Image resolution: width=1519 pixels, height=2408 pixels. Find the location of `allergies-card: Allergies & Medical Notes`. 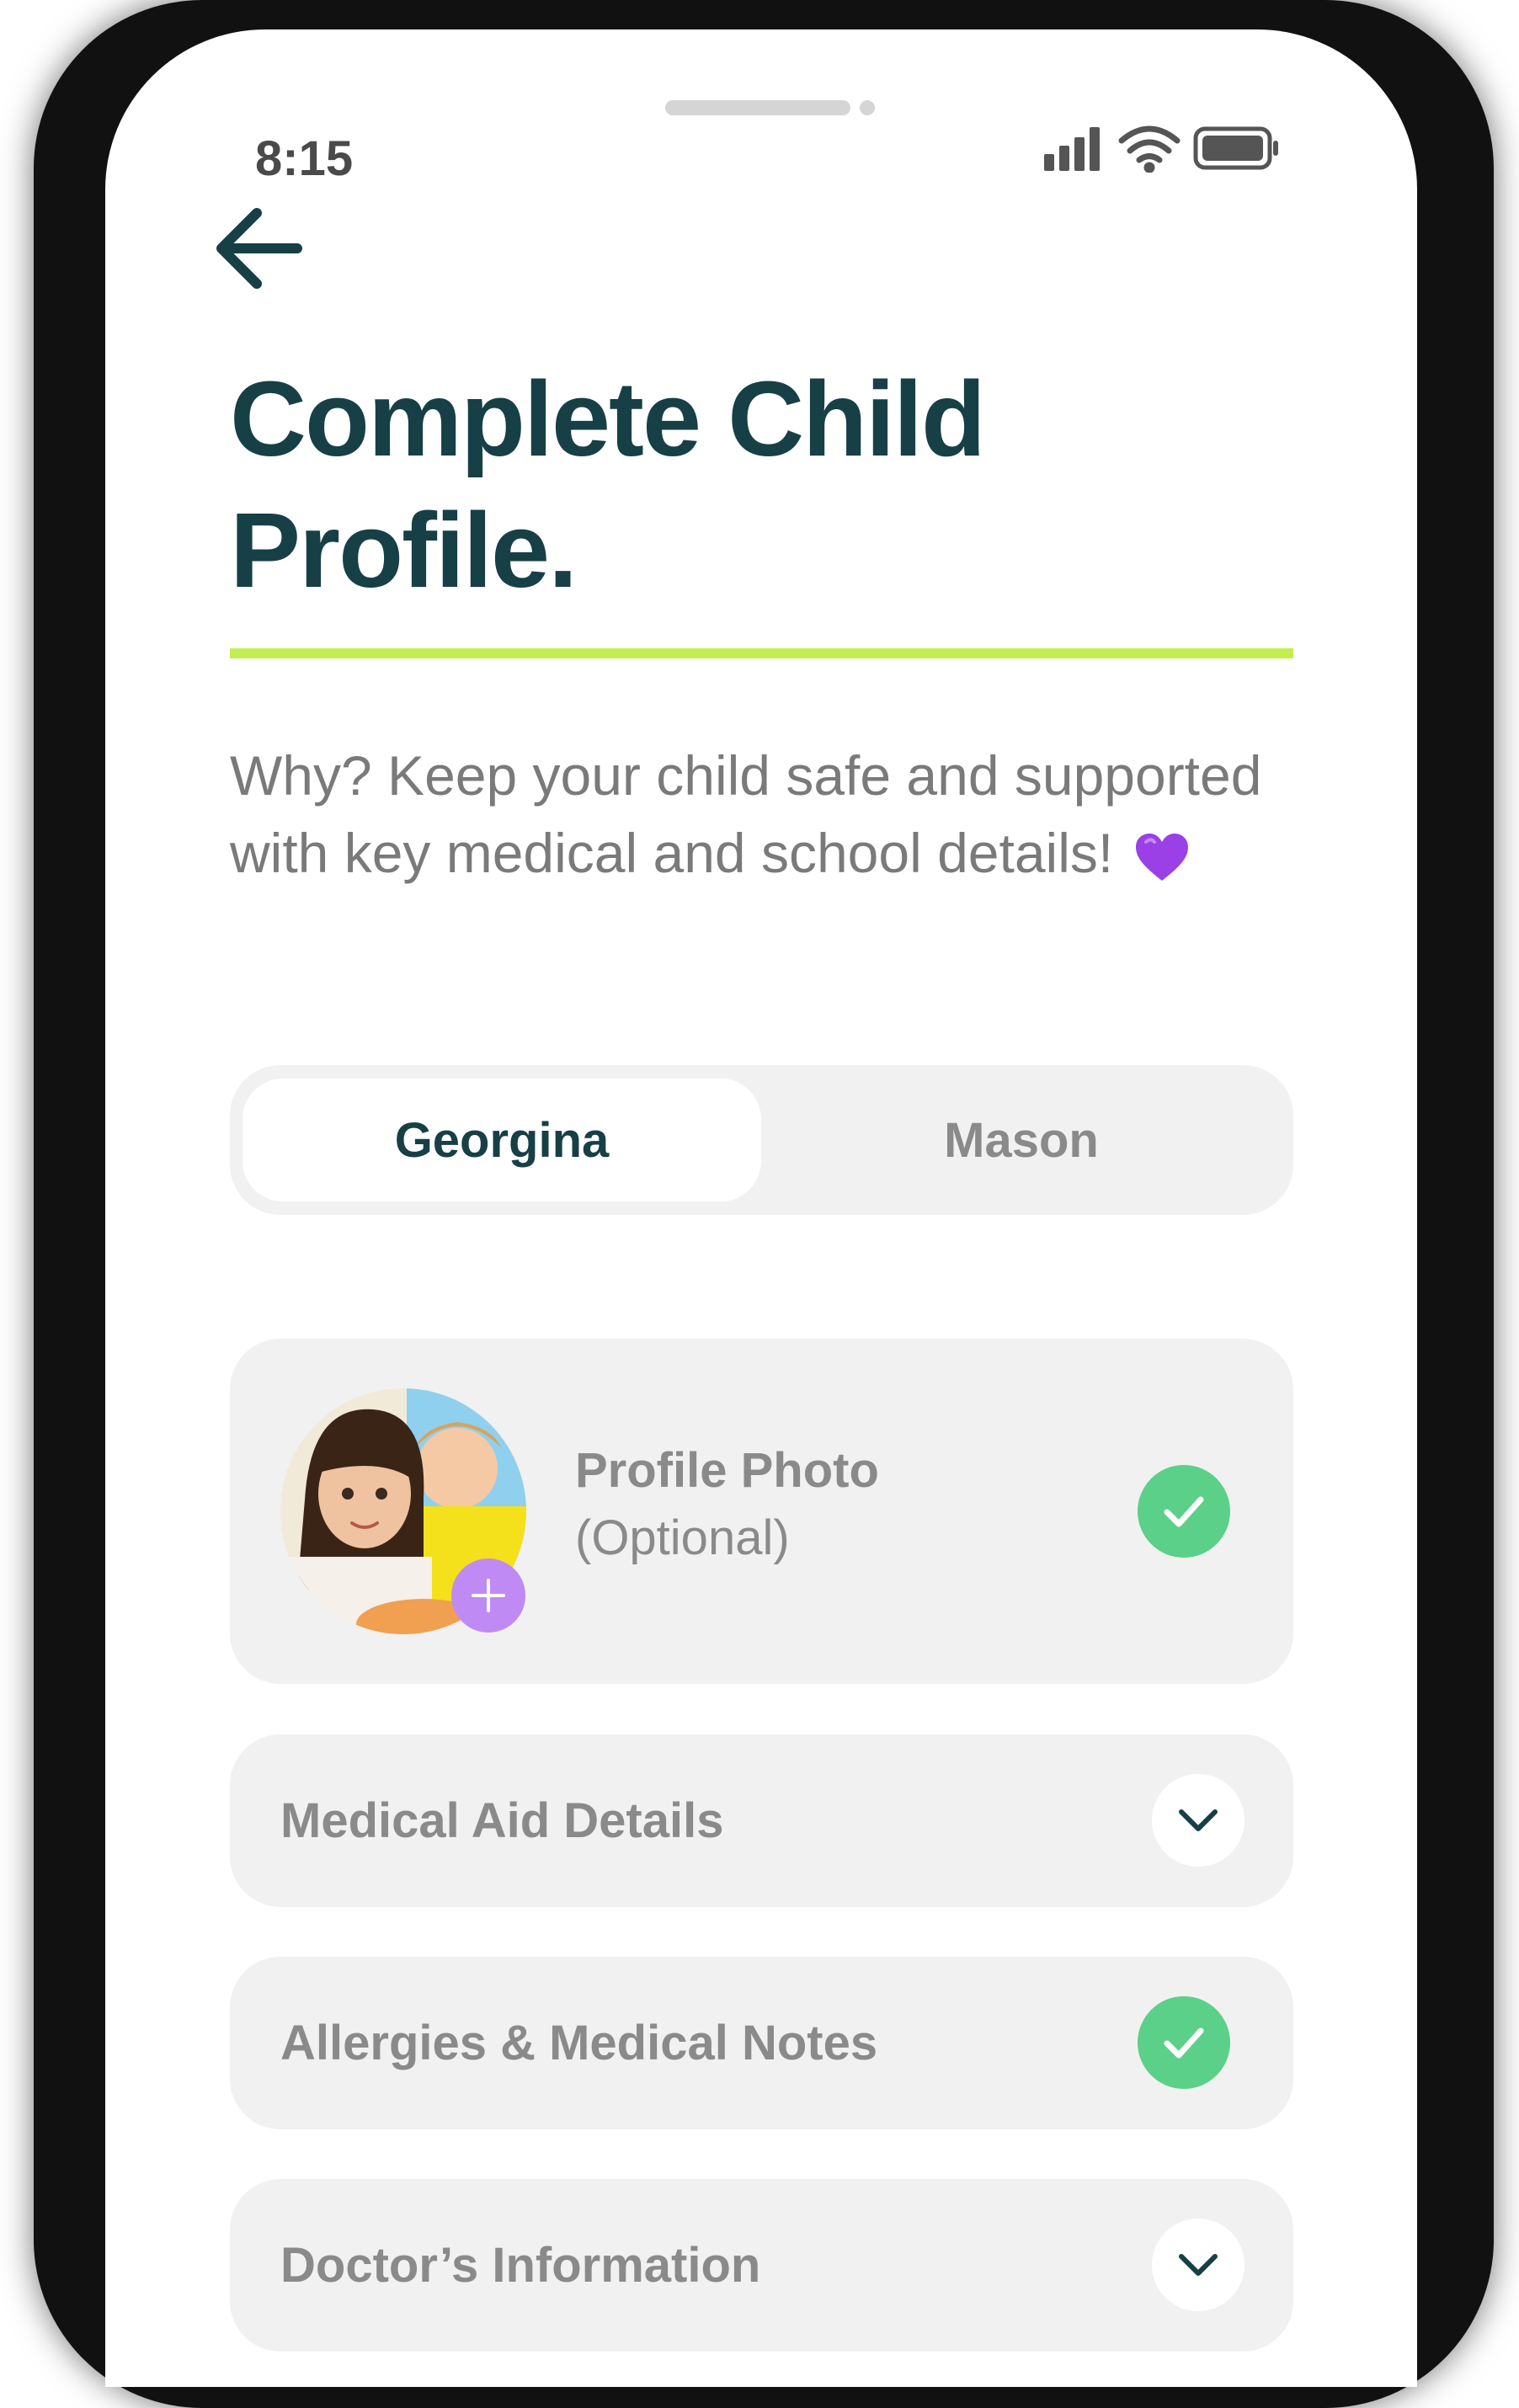

allergies-card: Allergies & Medical Notes is located at coordinates (761, 2043).